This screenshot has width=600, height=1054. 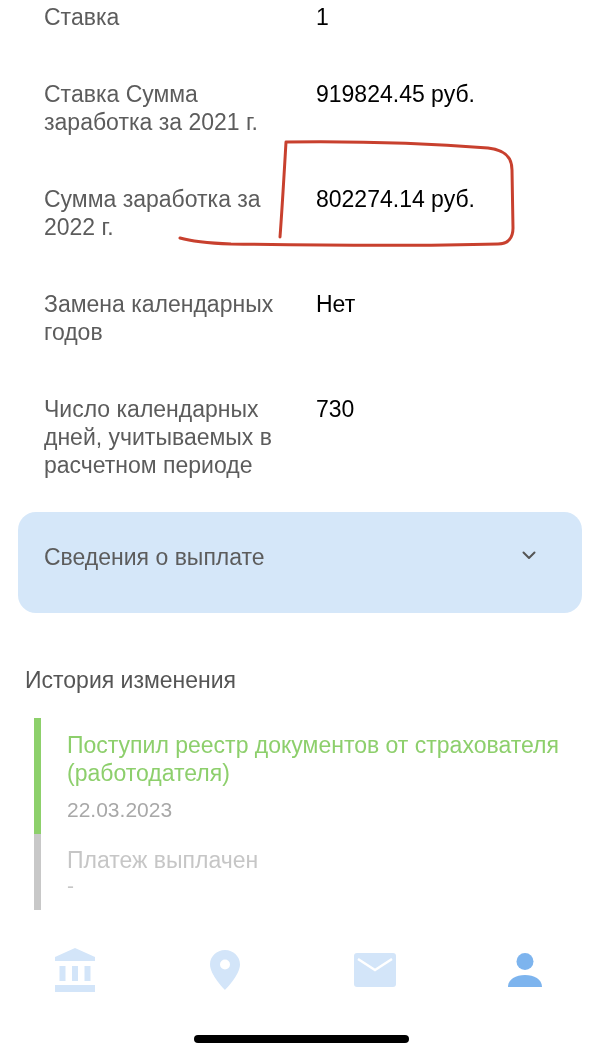 I want to click on payment-info-accordion: Сведения о выплате, so click(x=300, y=562).